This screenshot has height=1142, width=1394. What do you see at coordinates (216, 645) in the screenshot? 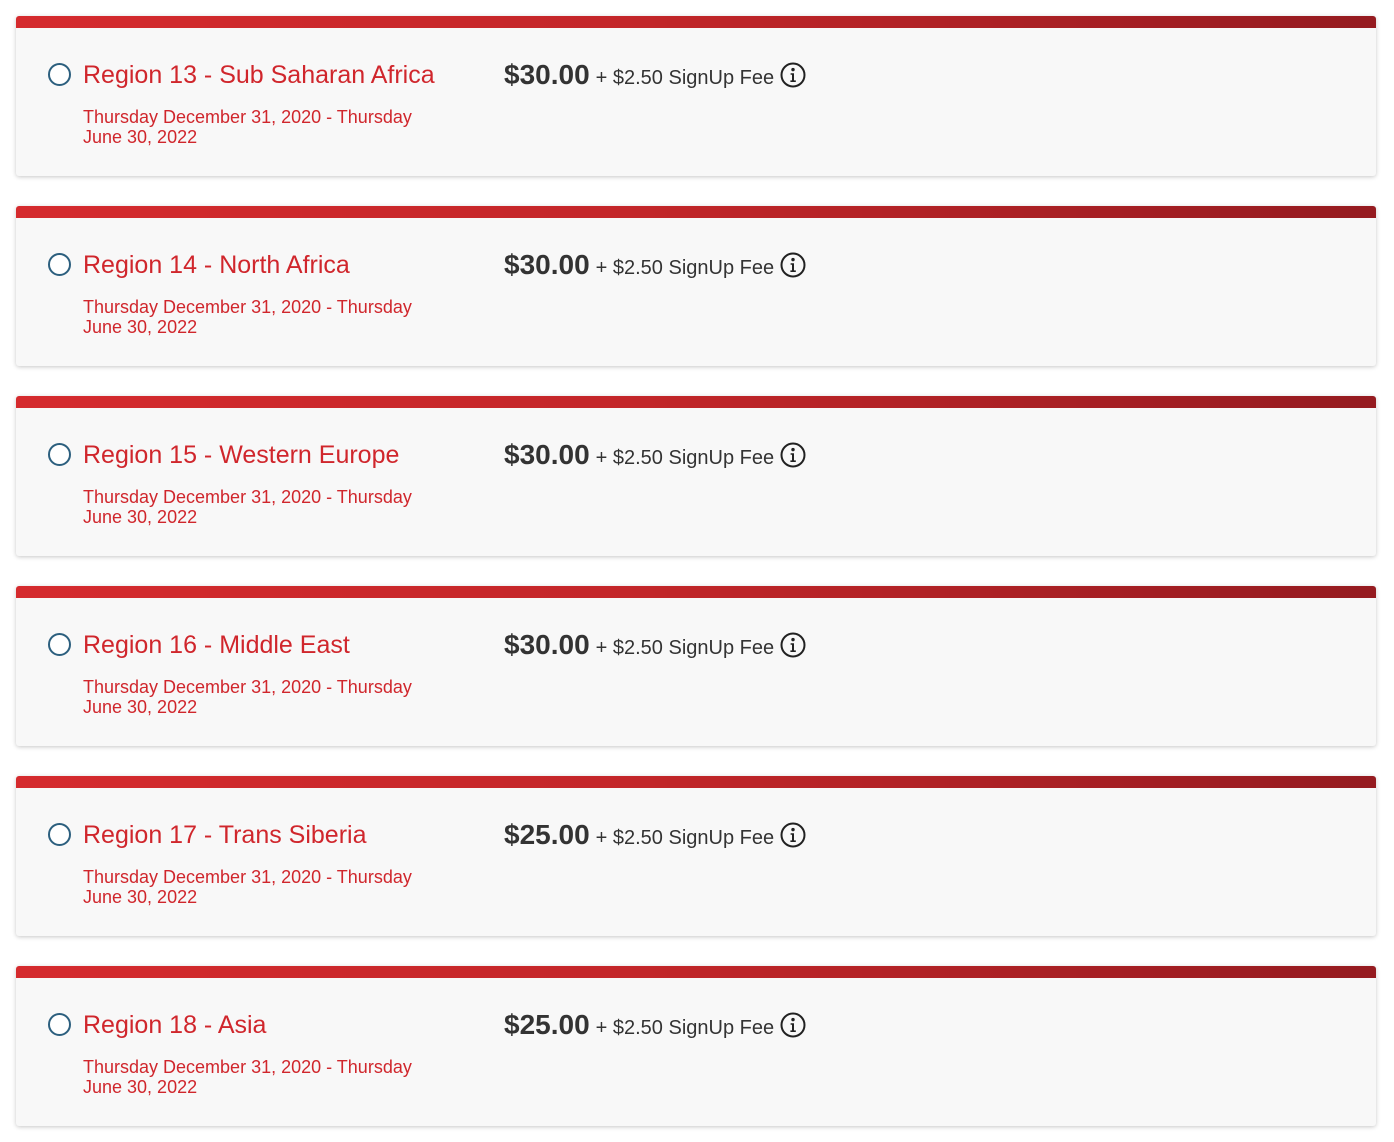
I see `region-title: Region 16 - Middle East` at bounding box center [216, 645].